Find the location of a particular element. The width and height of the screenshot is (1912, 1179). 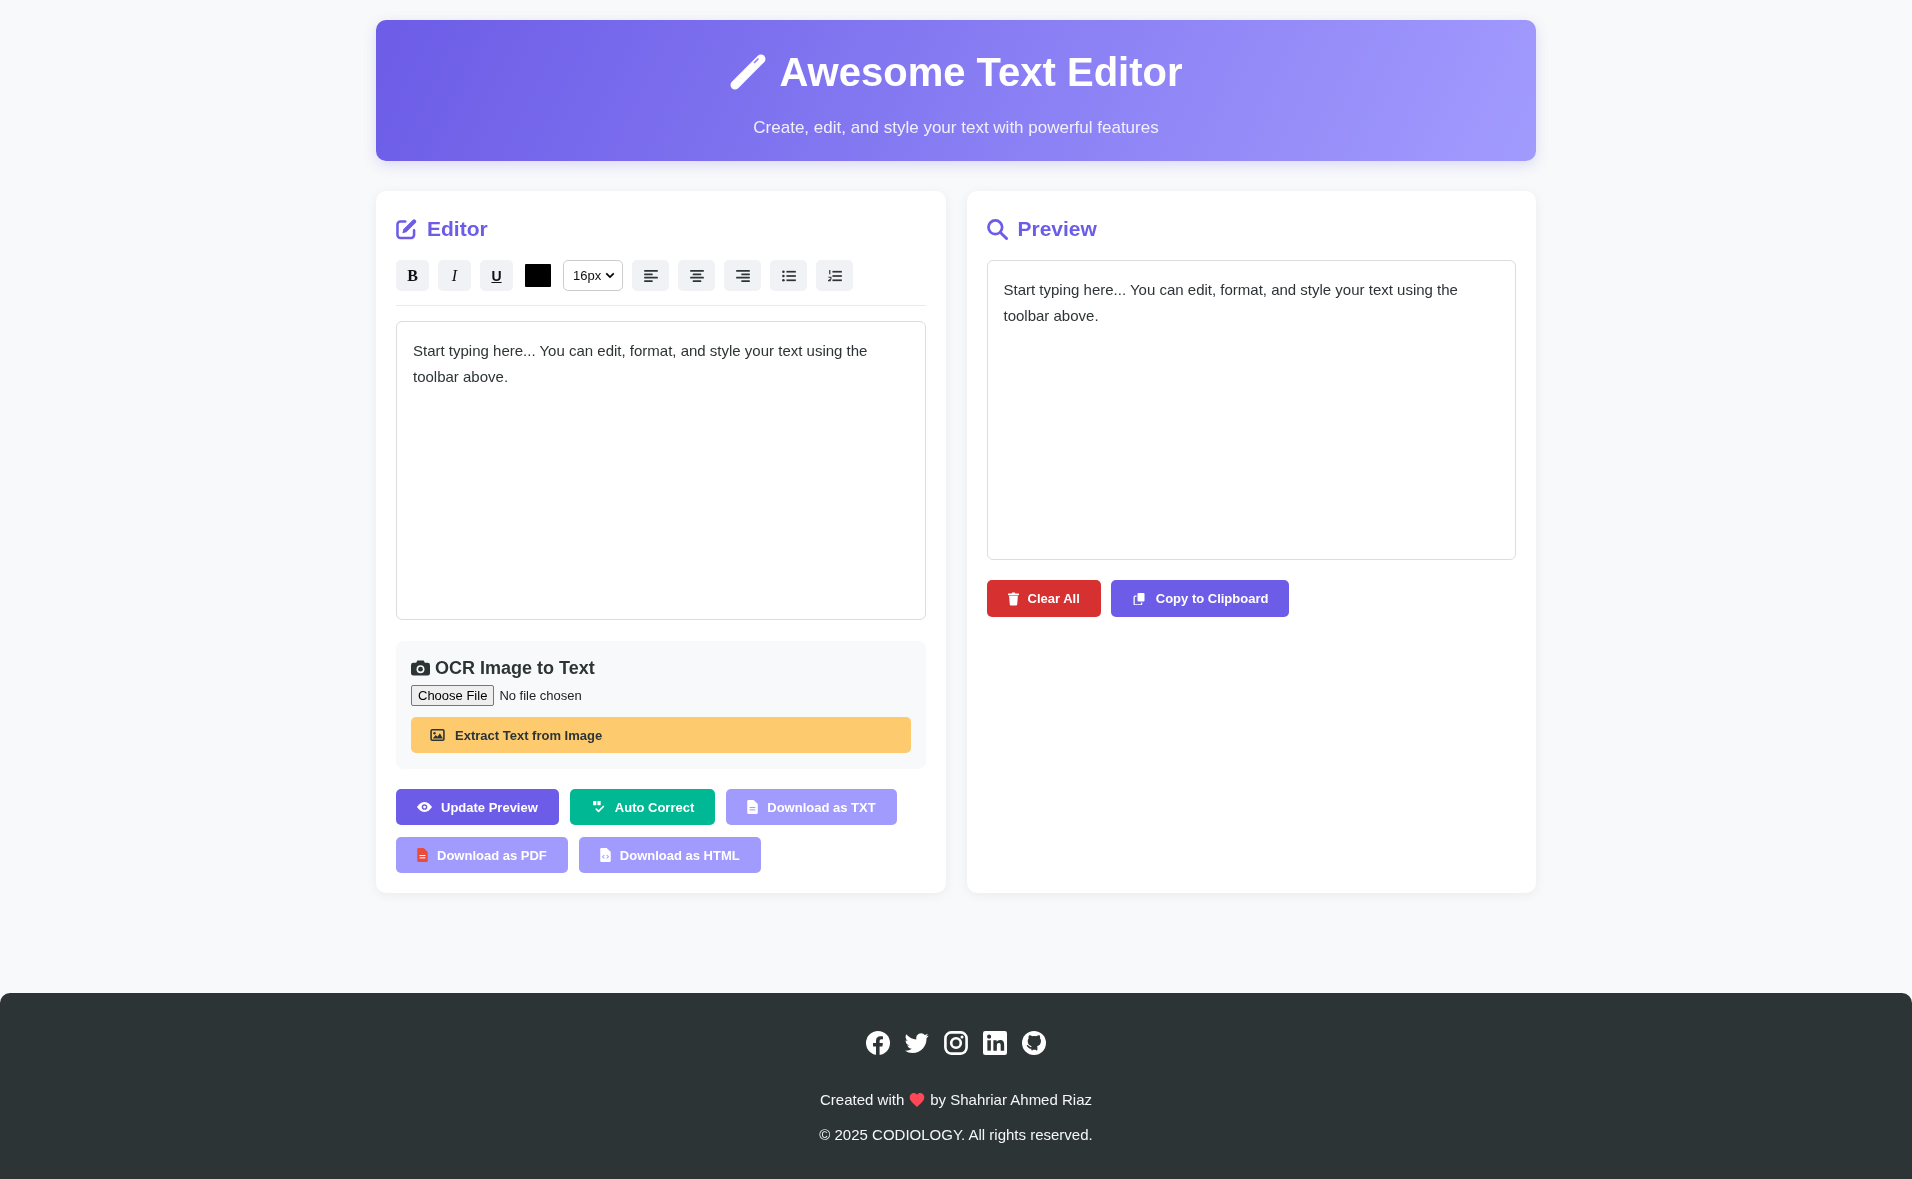

color-picker is located at coordinates (538, 275).